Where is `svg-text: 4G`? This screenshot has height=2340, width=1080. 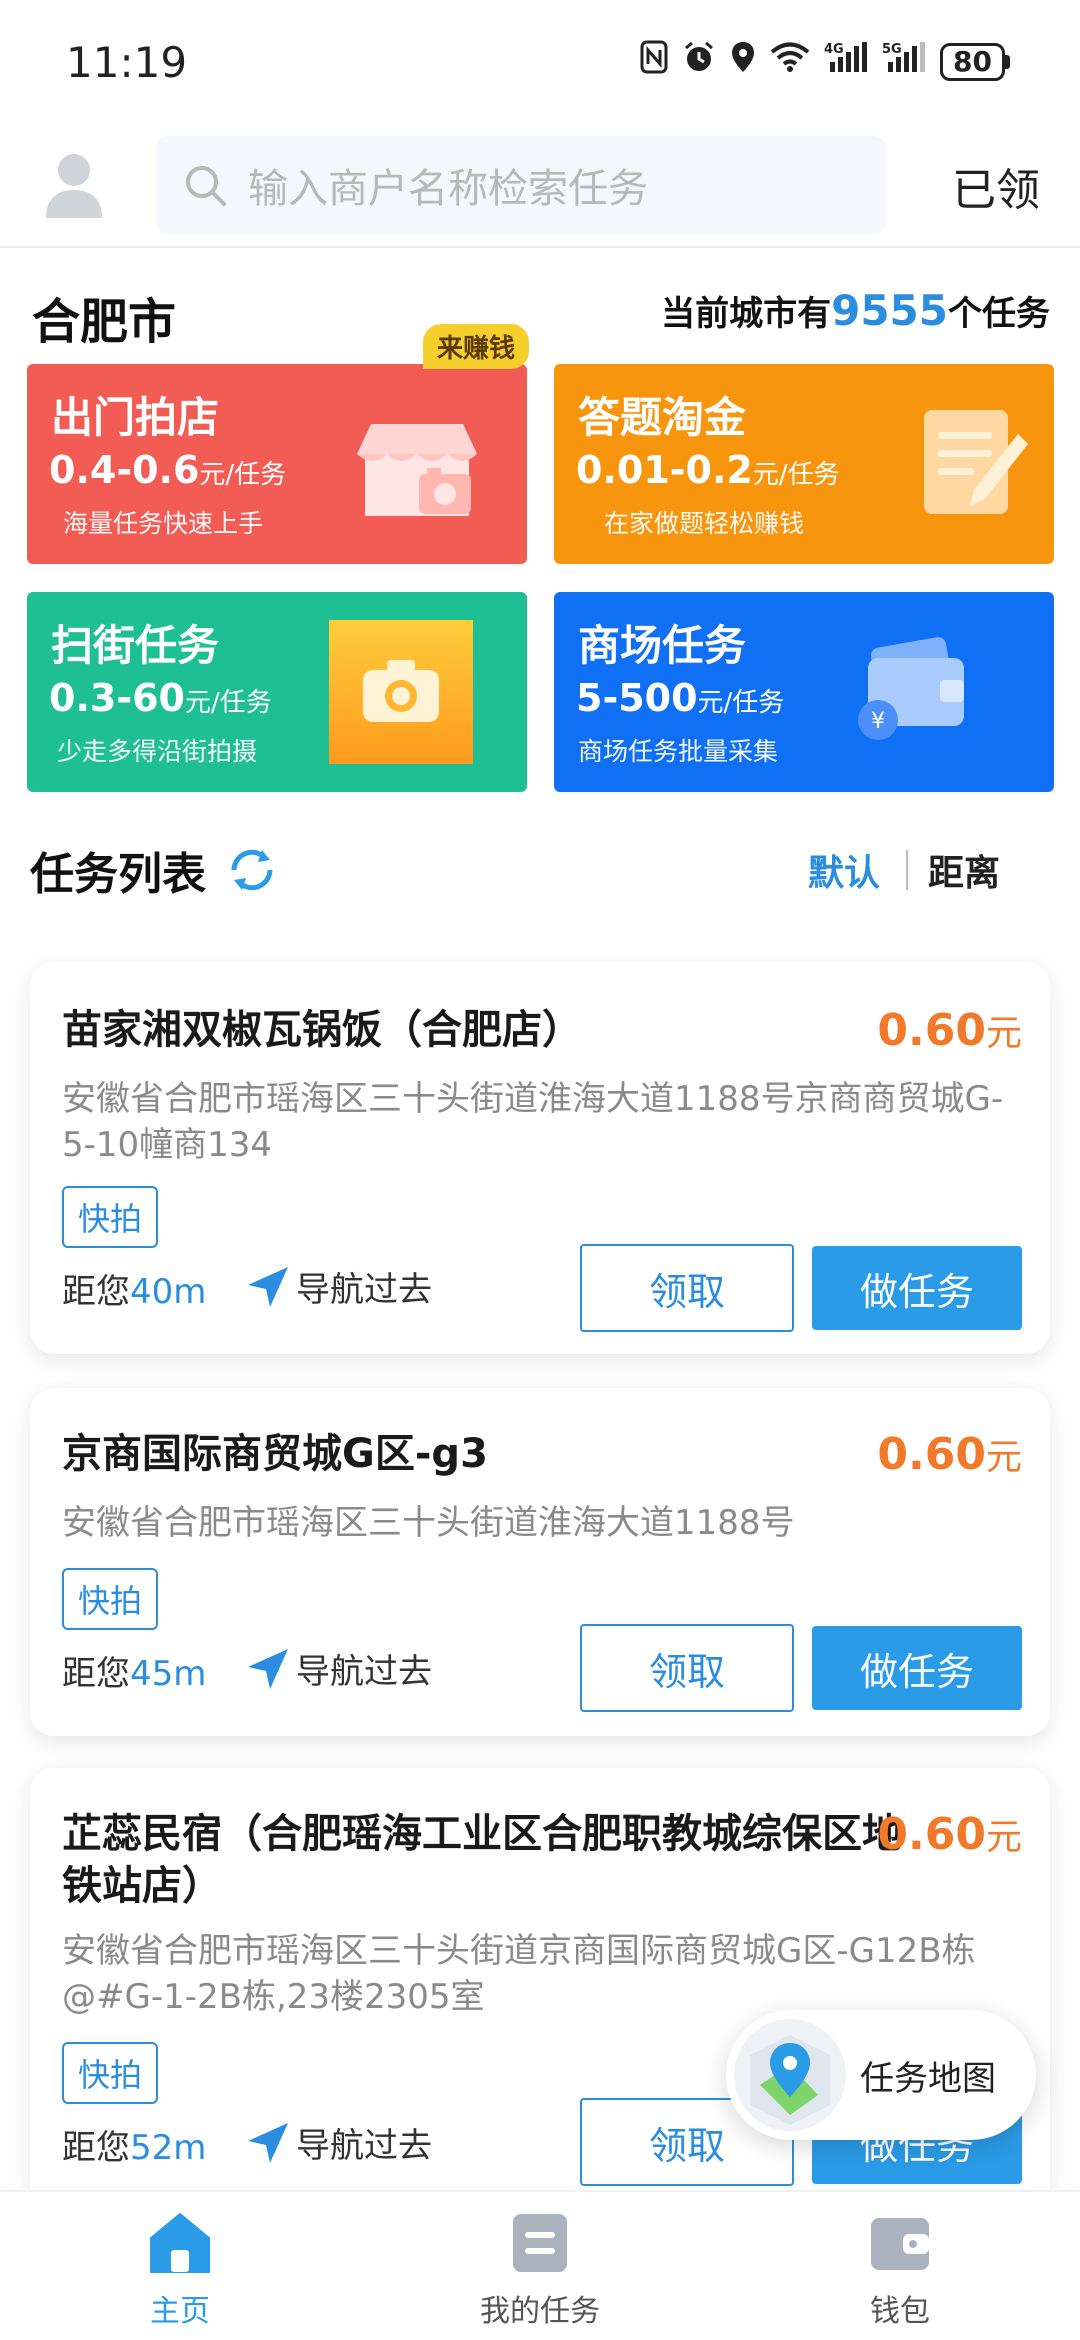 svg-text: 4G is located at coordinates (834, 49).